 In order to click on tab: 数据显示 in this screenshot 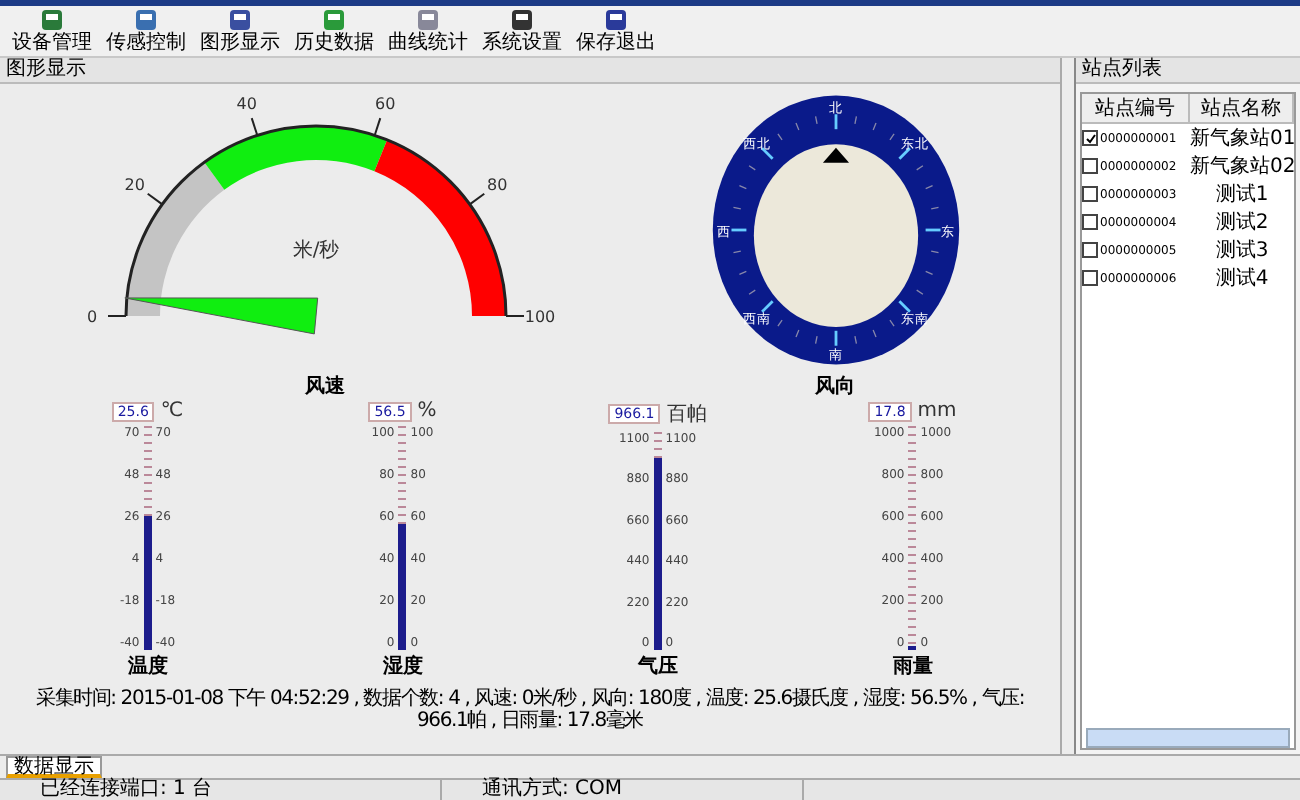, I will do `click(54, 767)`.